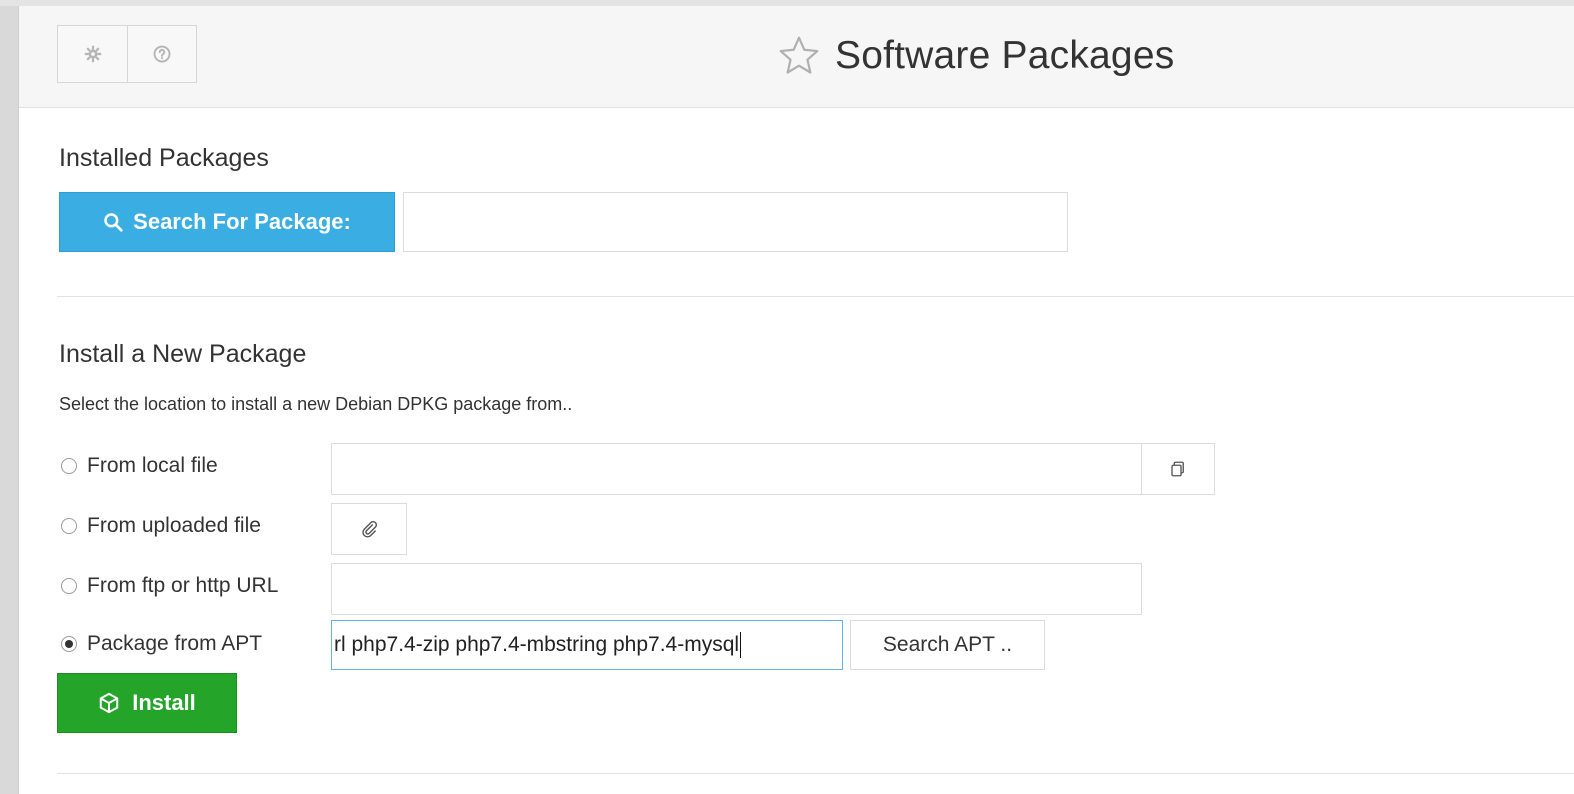 Image resolution: width=1574 pixels, height=794 pixels. Describe the element at coordinates (175, 643) in the screenshot. I see `option-apt-label: Package from APT` at that location.